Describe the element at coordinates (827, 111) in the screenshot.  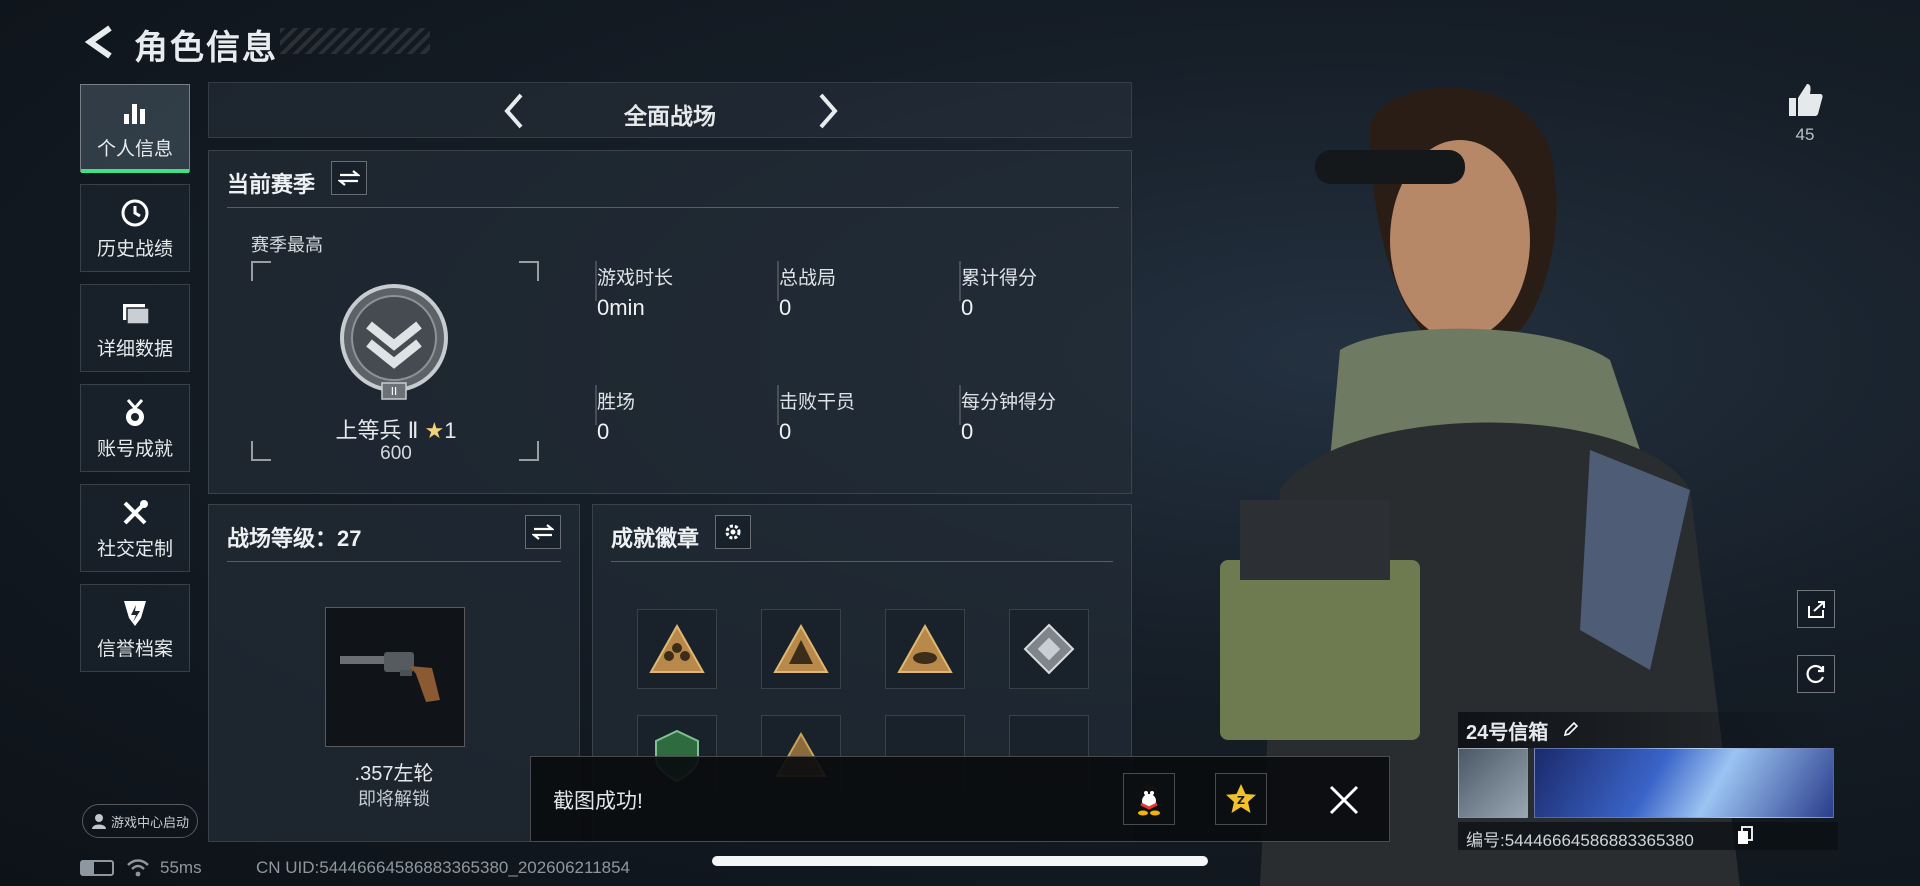
I see `chevron-right-icon` at that location.